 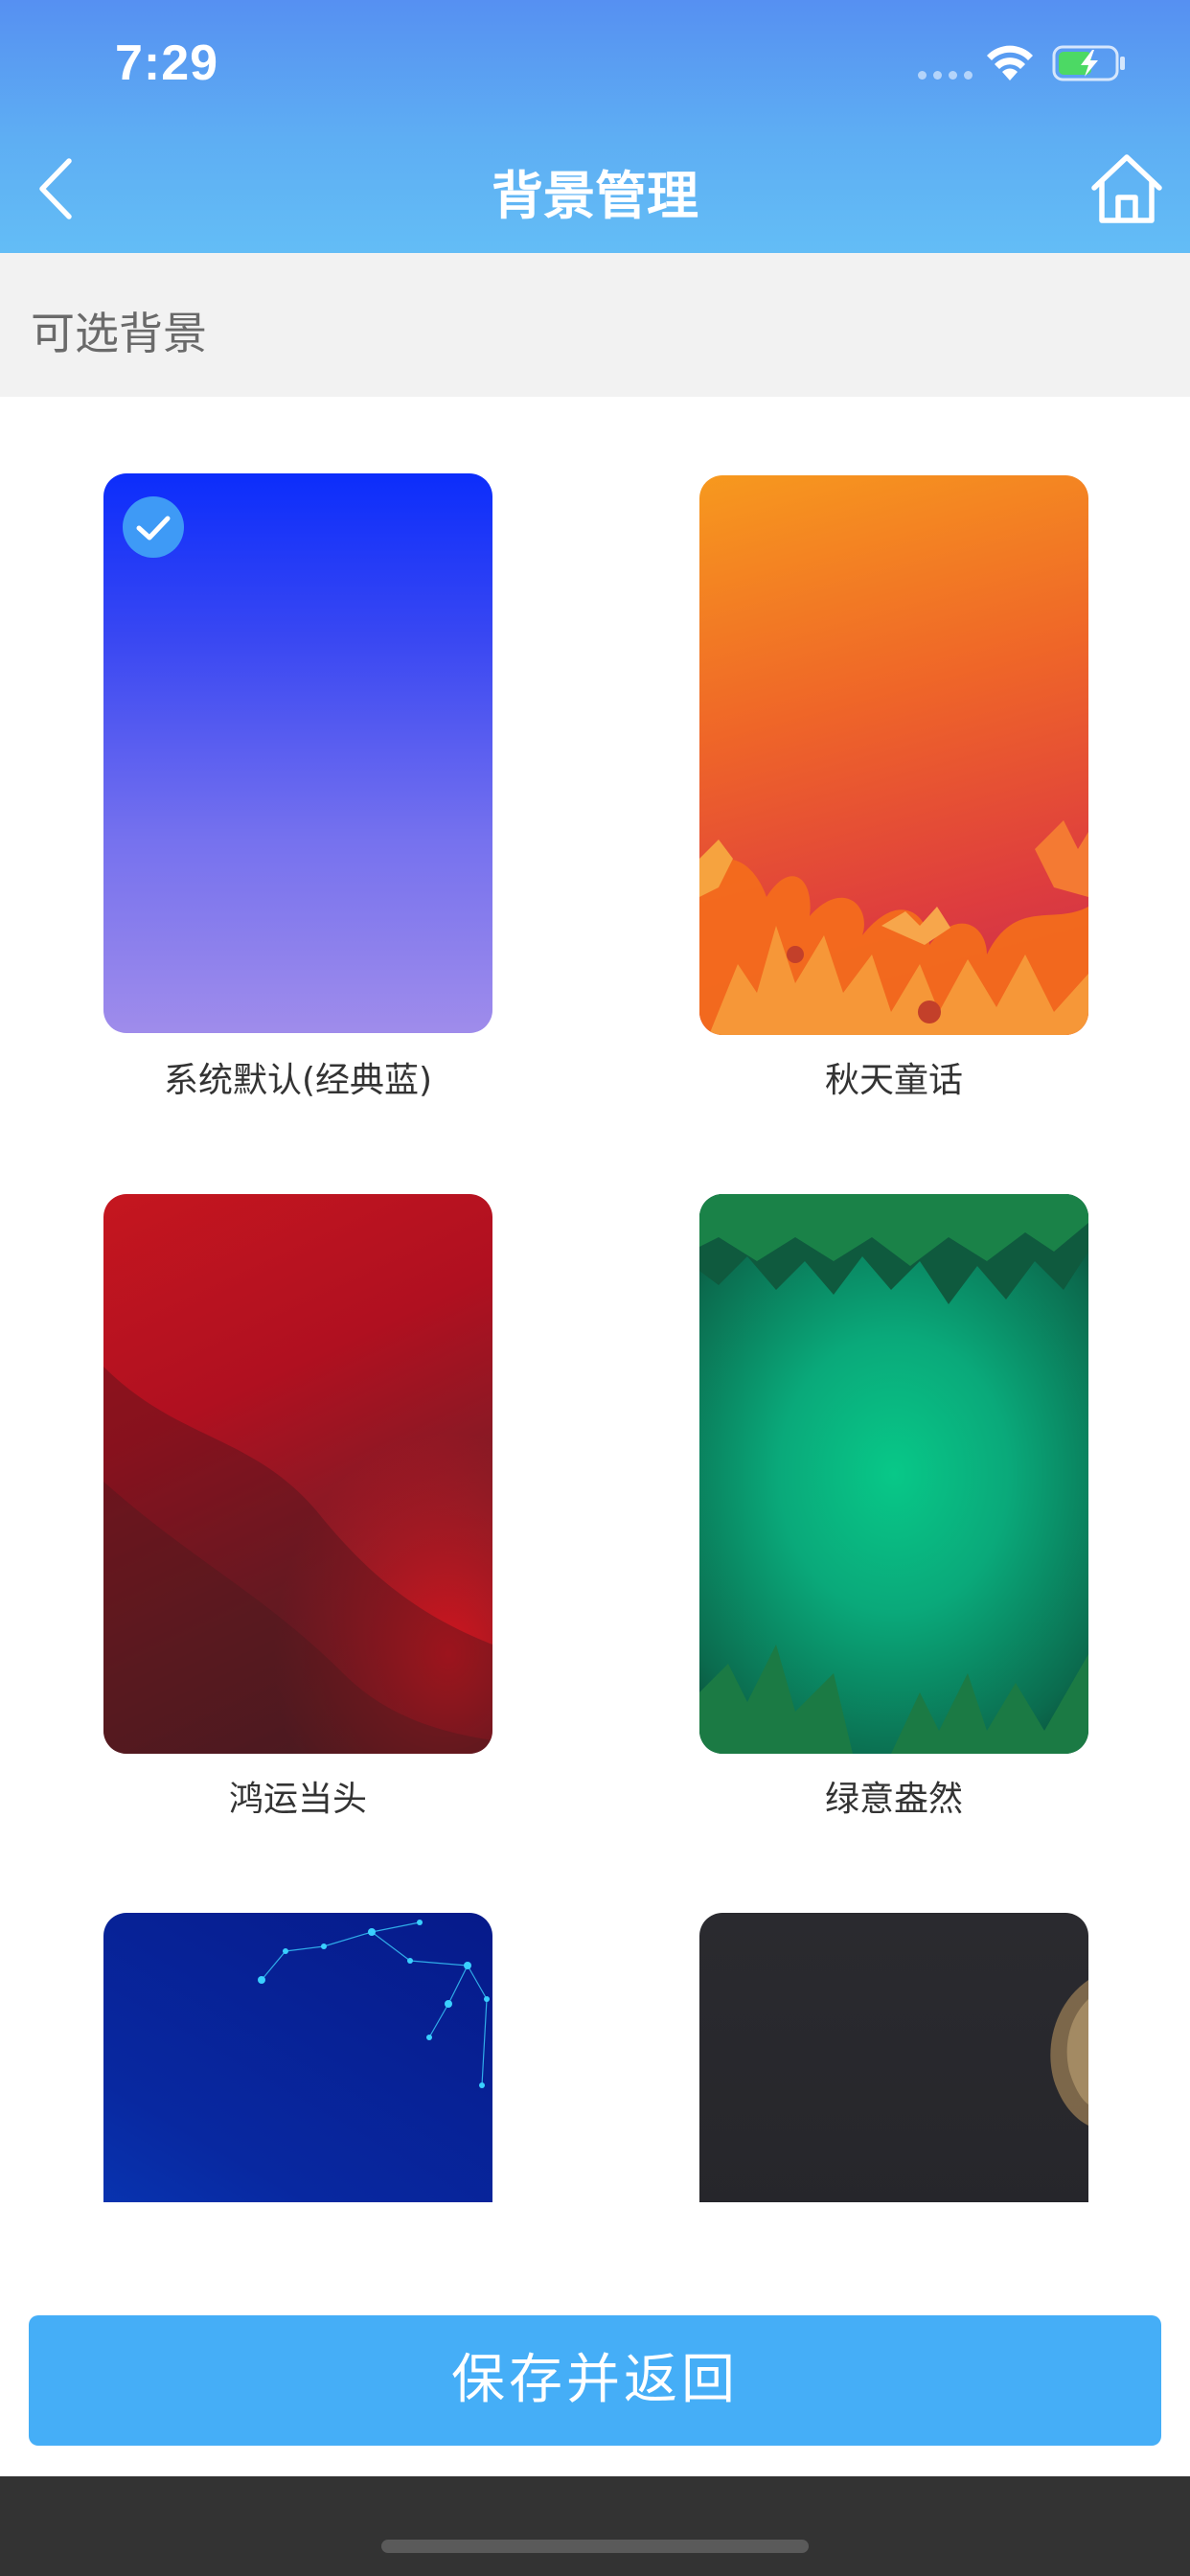 I want to click on bottom-bar, so click(x=595, y=2526).